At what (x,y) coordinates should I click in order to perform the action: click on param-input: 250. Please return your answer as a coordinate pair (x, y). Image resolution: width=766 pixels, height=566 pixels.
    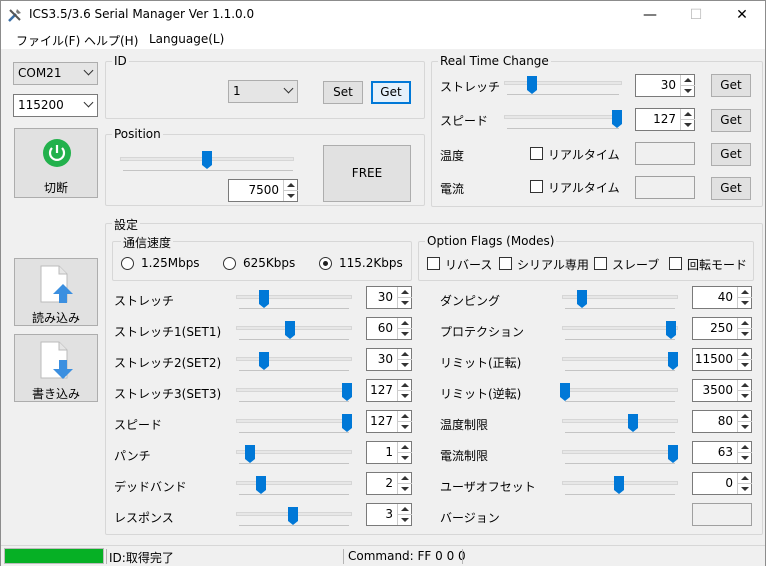
    Looking at the image, I should click on (722, 328).